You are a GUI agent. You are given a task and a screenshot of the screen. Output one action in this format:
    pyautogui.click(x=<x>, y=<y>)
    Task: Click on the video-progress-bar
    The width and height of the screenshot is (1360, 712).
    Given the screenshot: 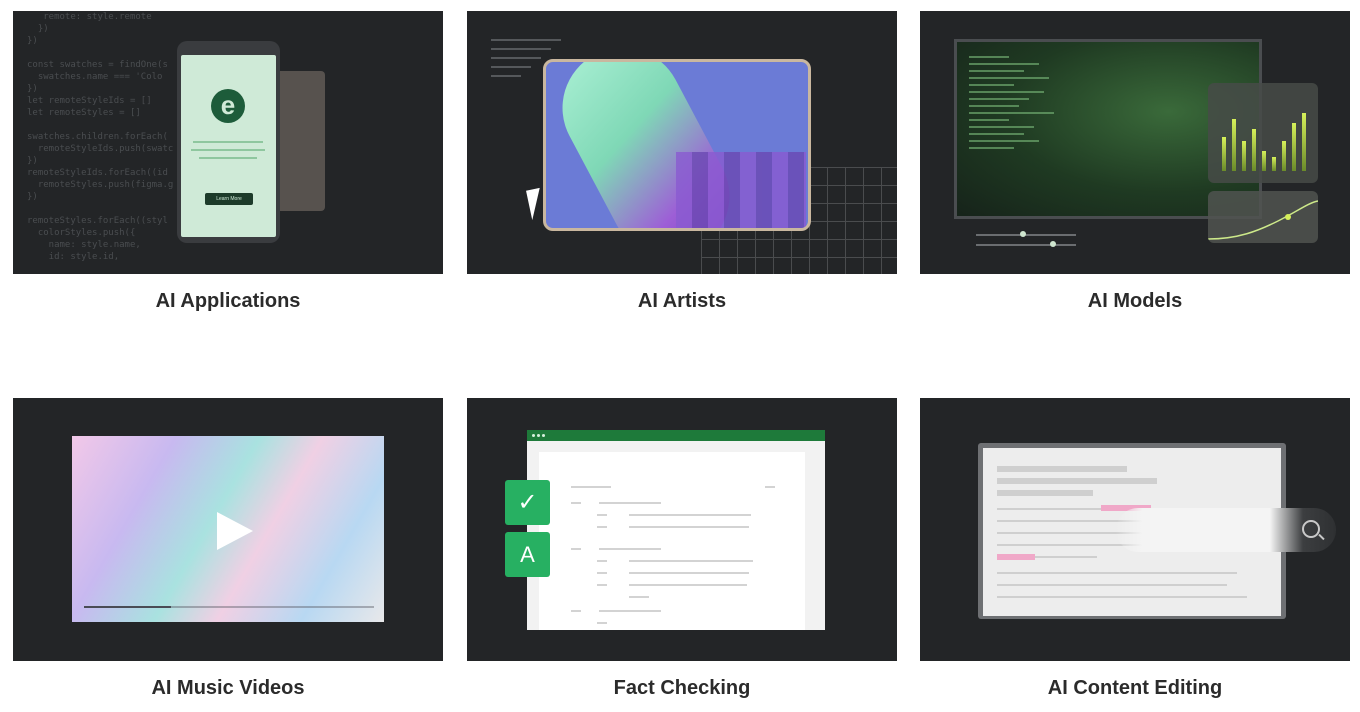 What is the action you would take?
    pyautogui.click(x=229, y=607)
    